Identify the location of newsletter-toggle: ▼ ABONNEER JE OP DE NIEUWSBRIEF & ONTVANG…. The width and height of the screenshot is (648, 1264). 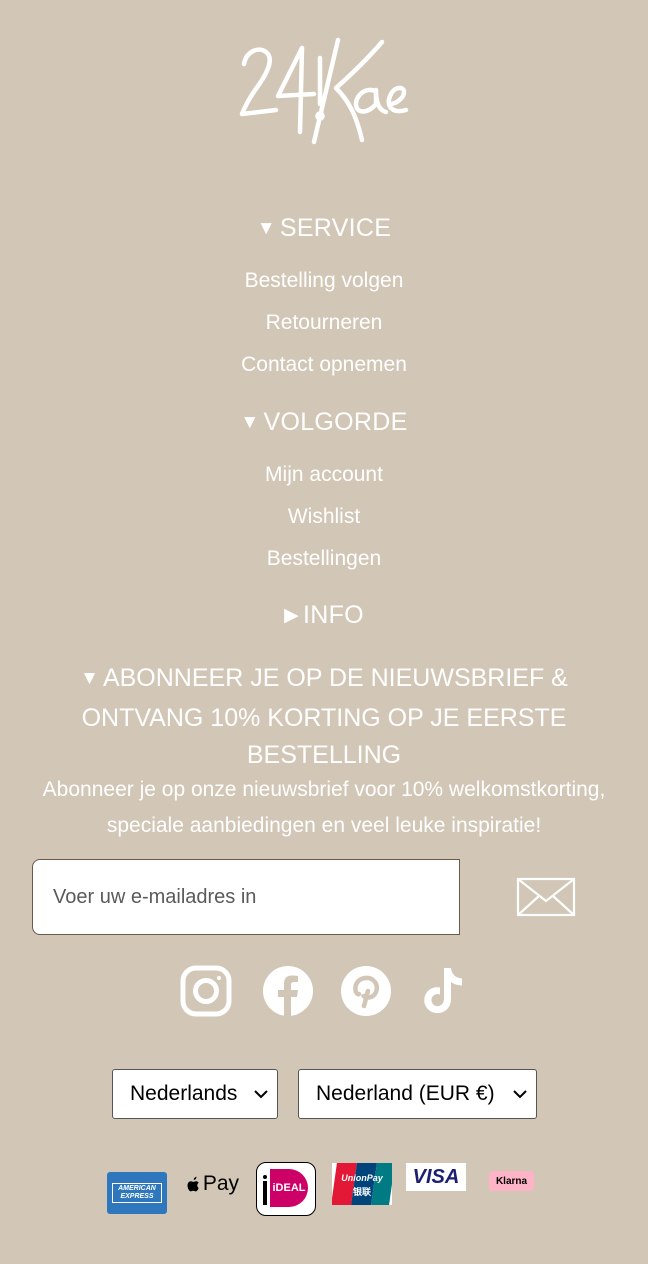
(324, 717).